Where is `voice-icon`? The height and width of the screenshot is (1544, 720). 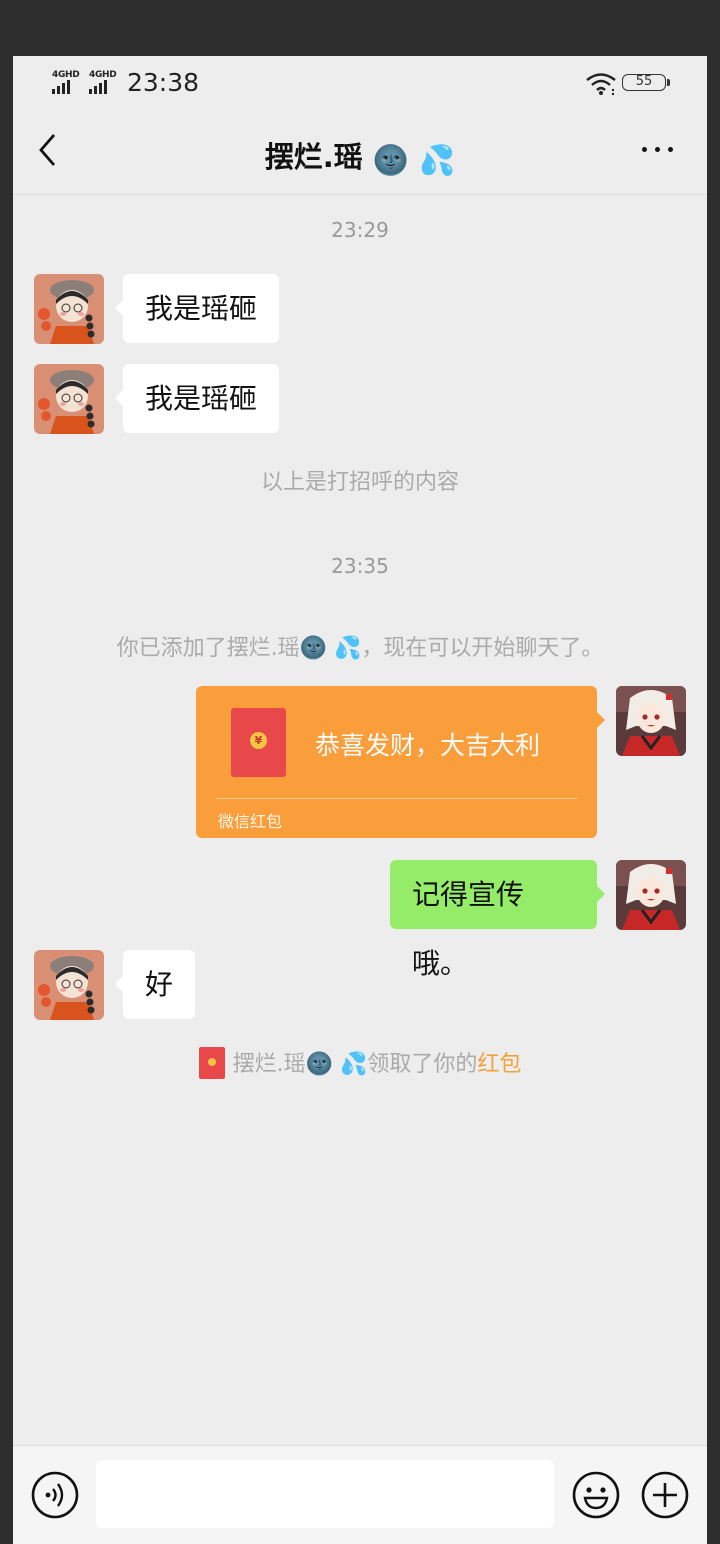 voice-icon is located at coordinates (55, 1495).